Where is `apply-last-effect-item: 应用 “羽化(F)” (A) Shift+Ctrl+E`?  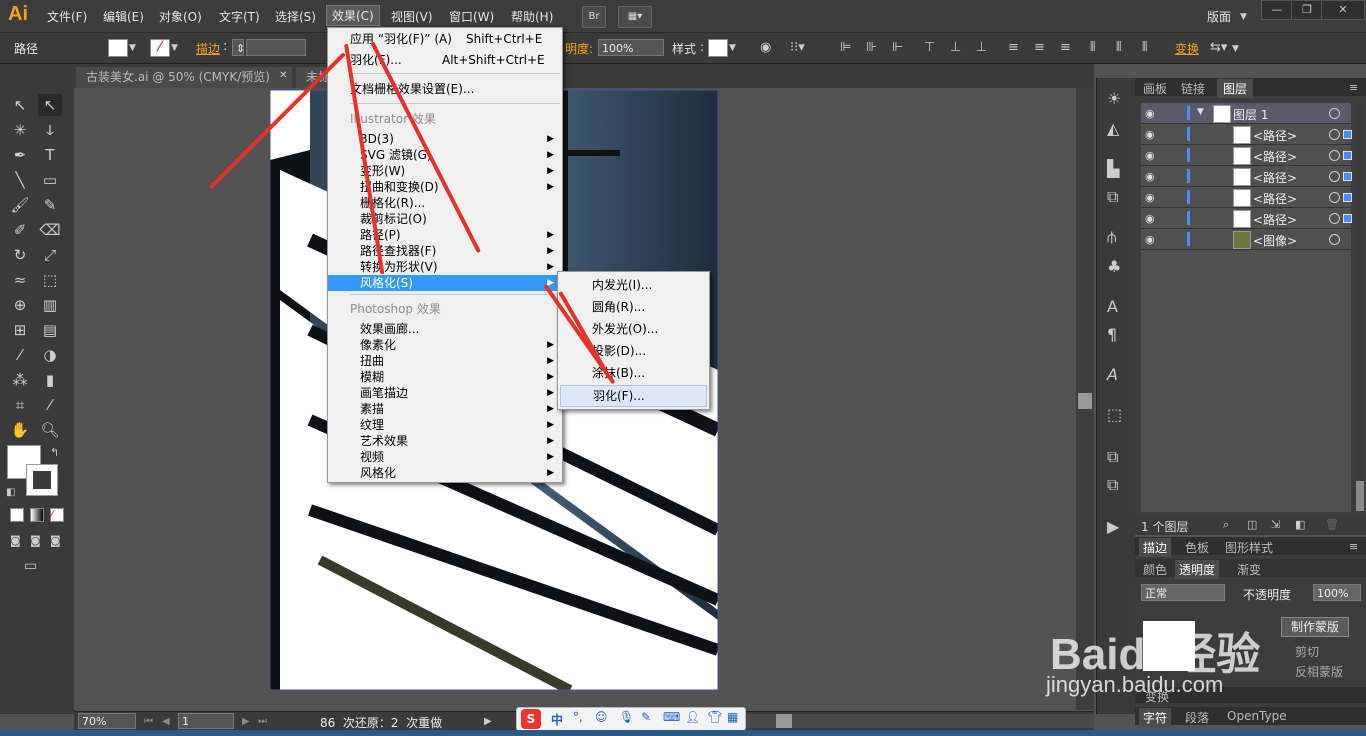 apply-last-effect-item: 应用 “羽化(F)” (A) Shift+Ctrl+E is located at coordinates (445, 39).